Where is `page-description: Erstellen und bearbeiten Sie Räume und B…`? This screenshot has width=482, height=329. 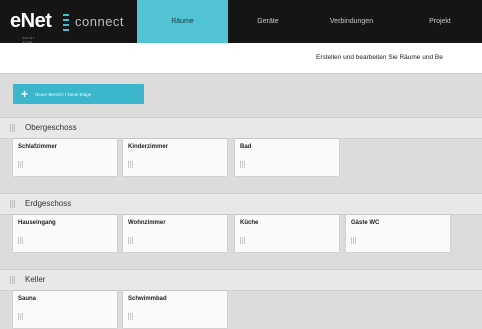 page-description: Erstellen und bearbeiten Sie Räume und B… is located at coordinates (379, 57).